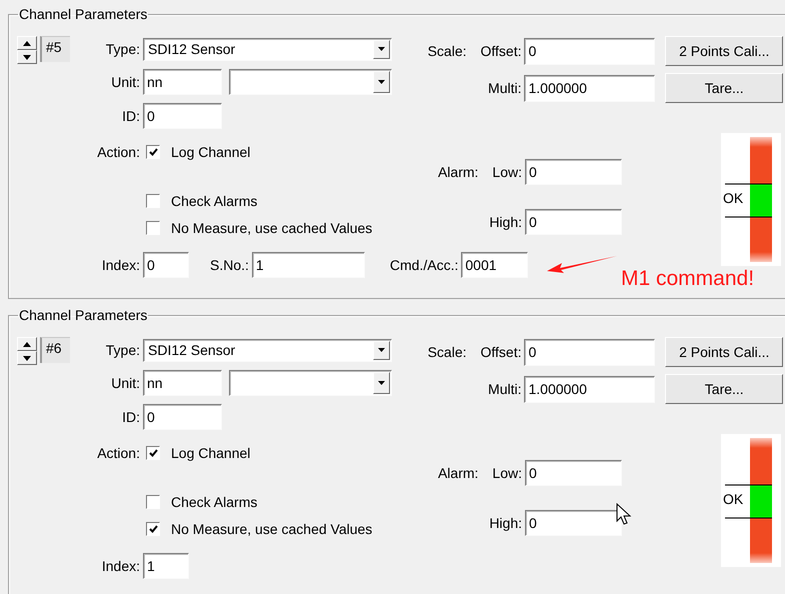 The image size is (785, 594). I want to click on channel-number: #6, so click(55, 350).